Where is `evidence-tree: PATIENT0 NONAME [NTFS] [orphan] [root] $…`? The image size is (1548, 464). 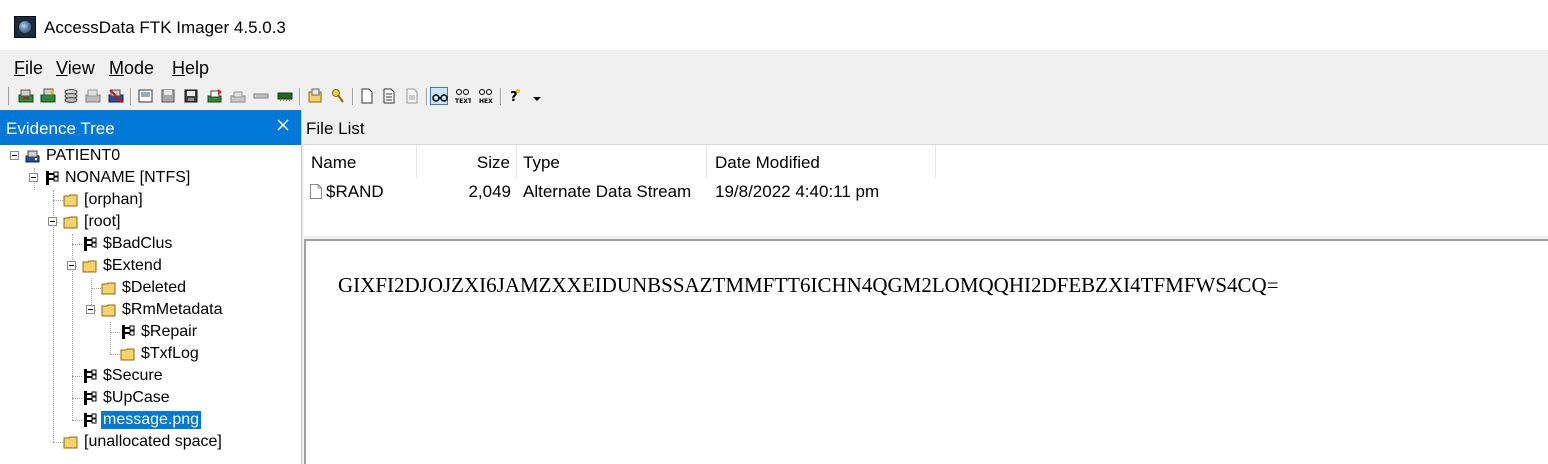
evidence-tree: PATIENT0 NONAME [NTFS] [orphan] [root] $… is located at coordinates (150, 304).